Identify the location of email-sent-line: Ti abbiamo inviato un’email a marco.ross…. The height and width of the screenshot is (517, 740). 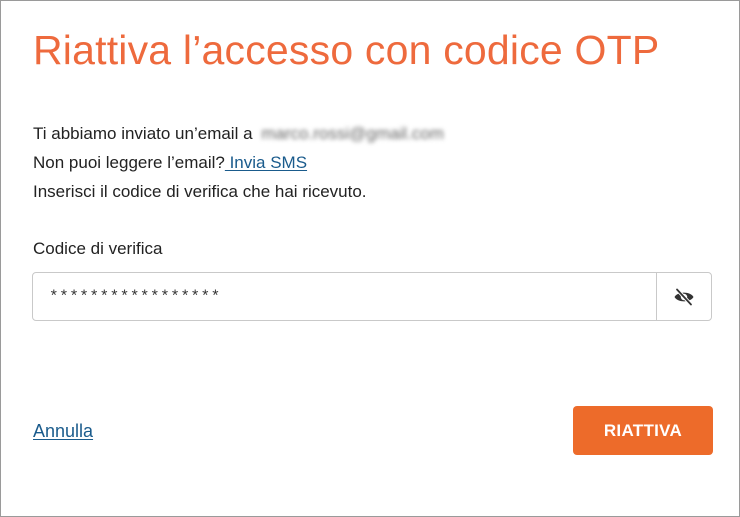
(238, 133).